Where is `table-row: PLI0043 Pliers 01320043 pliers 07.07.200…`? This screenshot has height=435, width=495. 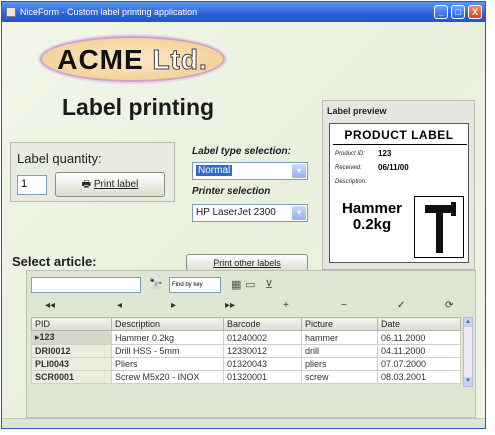 table-row: PLI0043 Pliers 01320043 pliers 07.07.200… is located at coordinates (246, 364).